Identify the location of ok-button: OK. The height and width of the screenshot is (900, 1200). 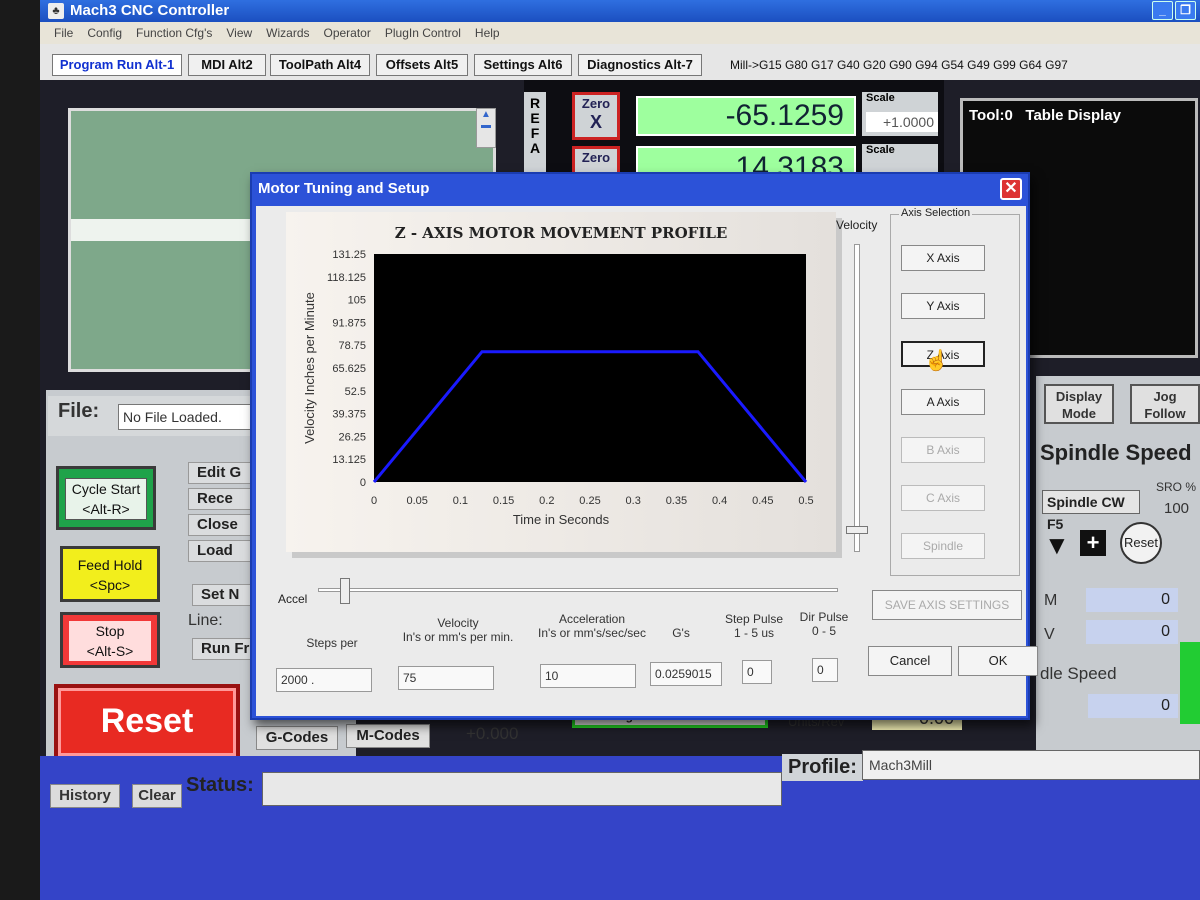
(998, 661).